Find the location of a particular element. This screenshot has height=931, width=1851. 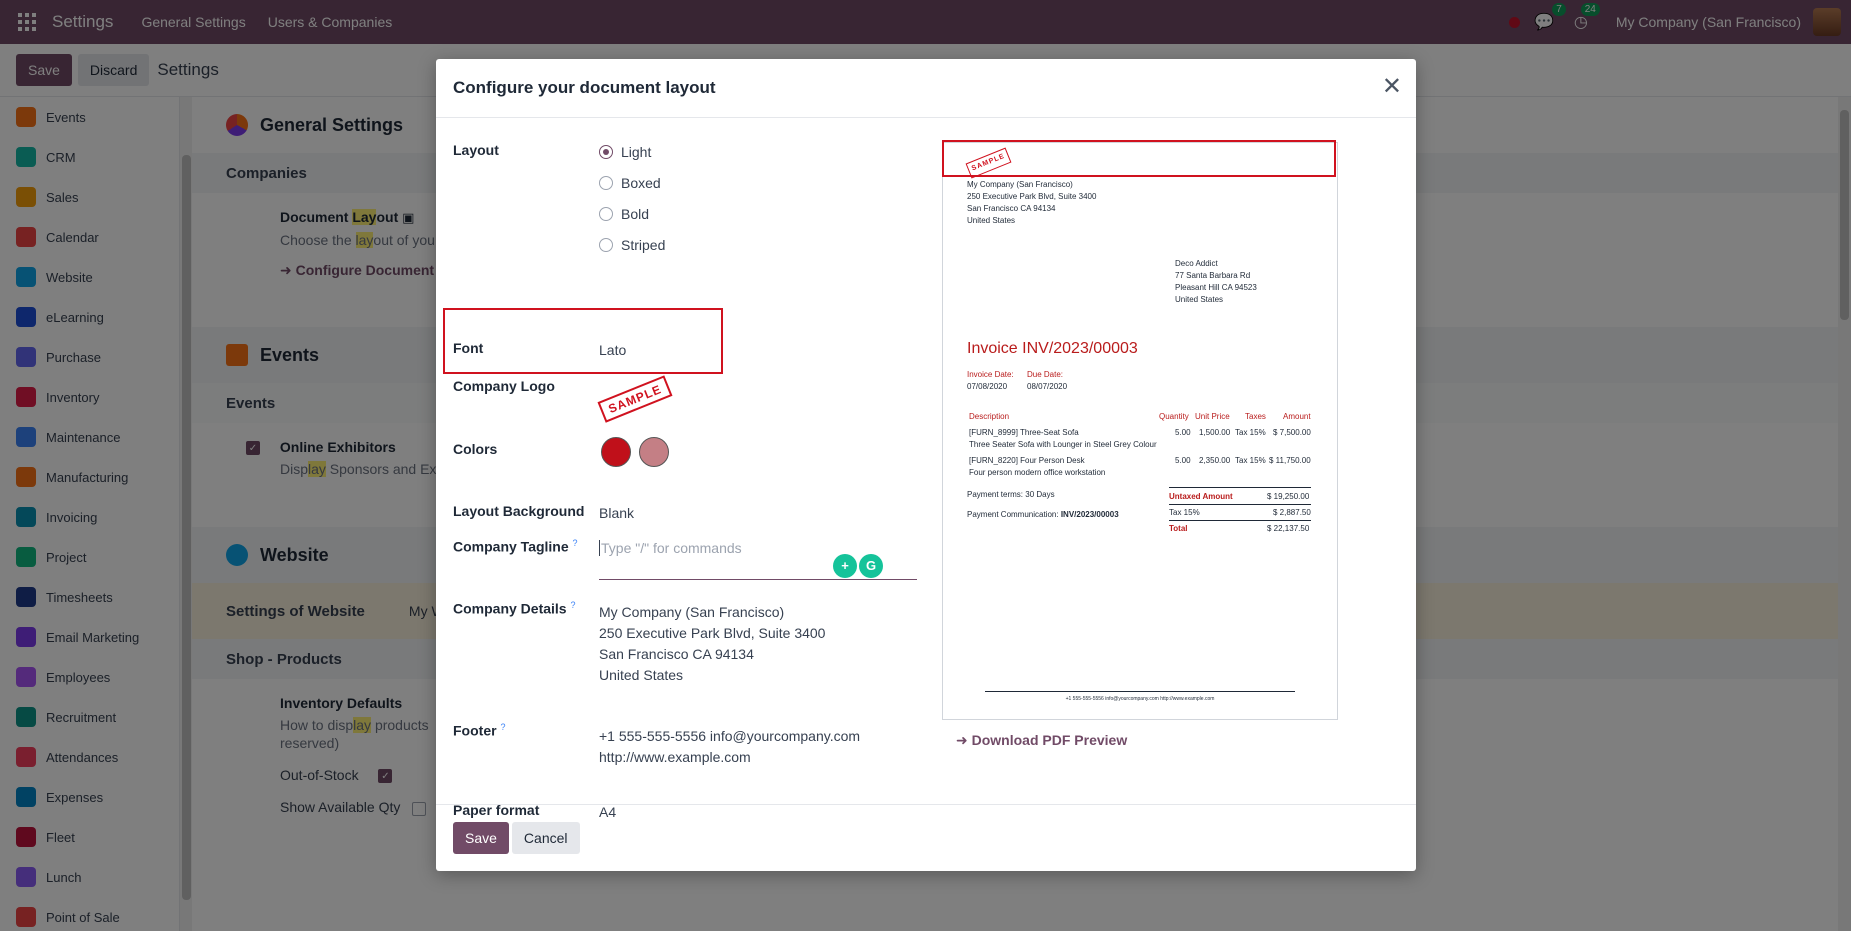

company-details-label: Company Details ? is located at coordinates (514, 608).